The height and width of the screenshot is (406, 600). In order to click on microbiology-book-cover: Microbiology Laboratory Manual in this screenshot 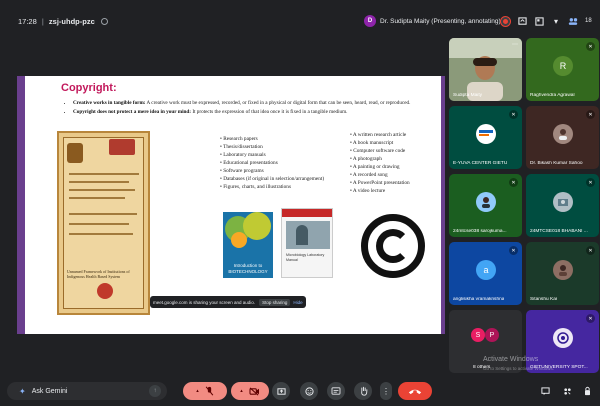, I will do `click(307, 243)`.